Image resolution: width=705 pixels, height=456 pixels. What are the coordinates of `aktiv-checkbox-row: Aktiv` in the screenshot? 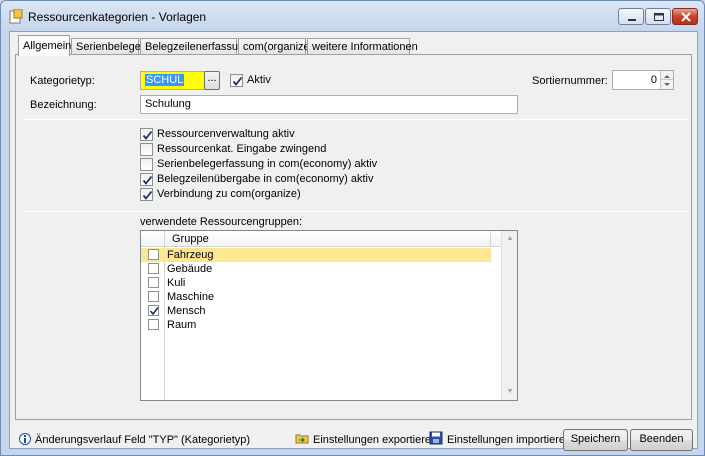 It's located at (260, 80).